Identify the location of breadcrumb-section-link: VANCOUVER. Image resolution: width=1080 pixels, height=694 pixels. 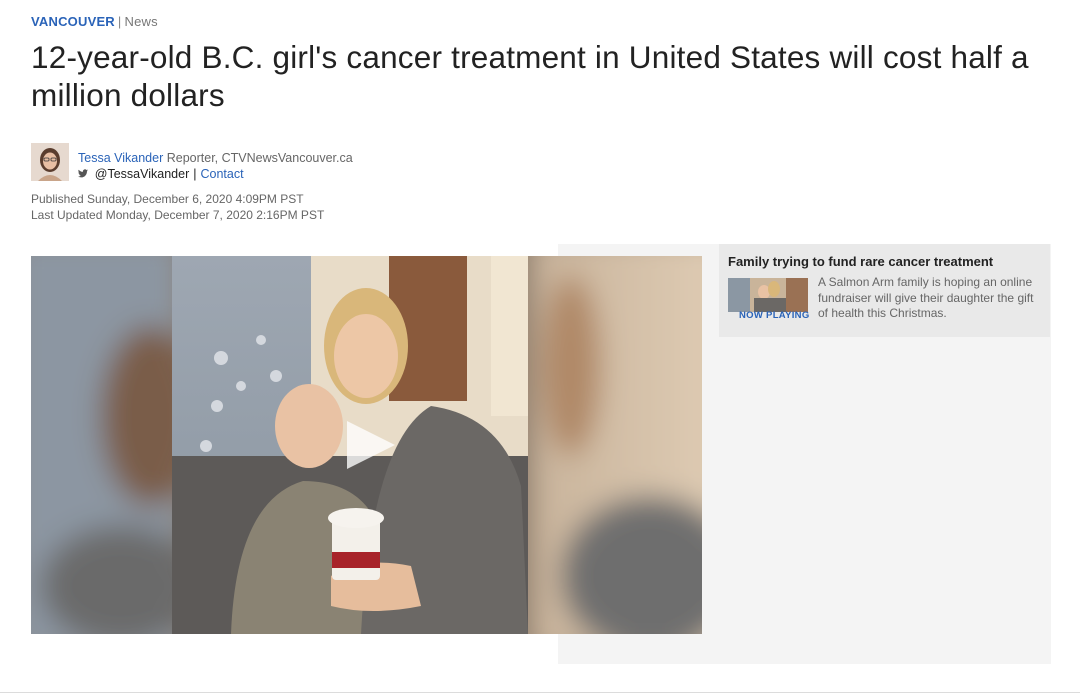
(73, 21).